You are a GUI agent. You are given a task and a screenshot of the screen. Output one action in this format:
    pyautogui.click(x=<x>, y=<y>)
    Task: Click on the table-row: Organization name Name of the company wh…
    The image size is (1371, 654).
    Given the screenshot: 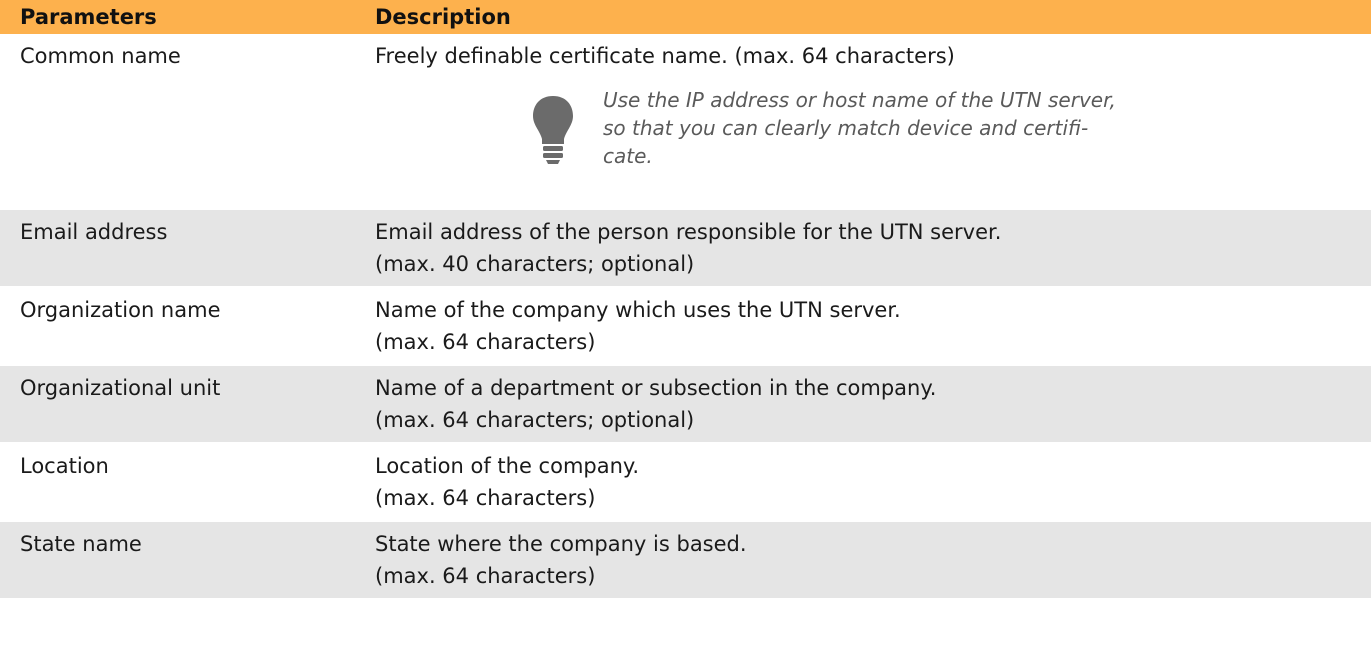 What is the action you would take?
    pyautogui.click(x=685, y=327)
    